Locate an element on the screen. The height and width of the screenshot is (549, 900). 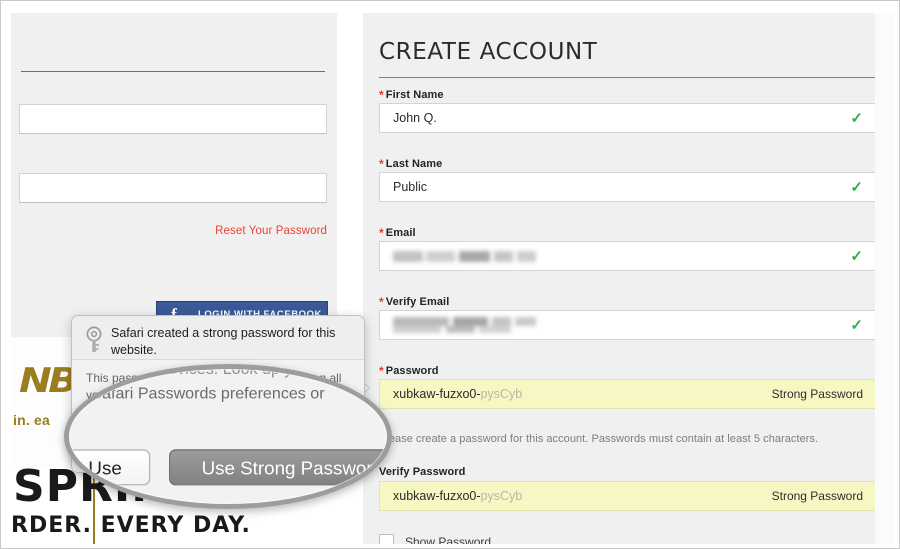
magnifier-bottom-band is located at coordinates (228, 506).